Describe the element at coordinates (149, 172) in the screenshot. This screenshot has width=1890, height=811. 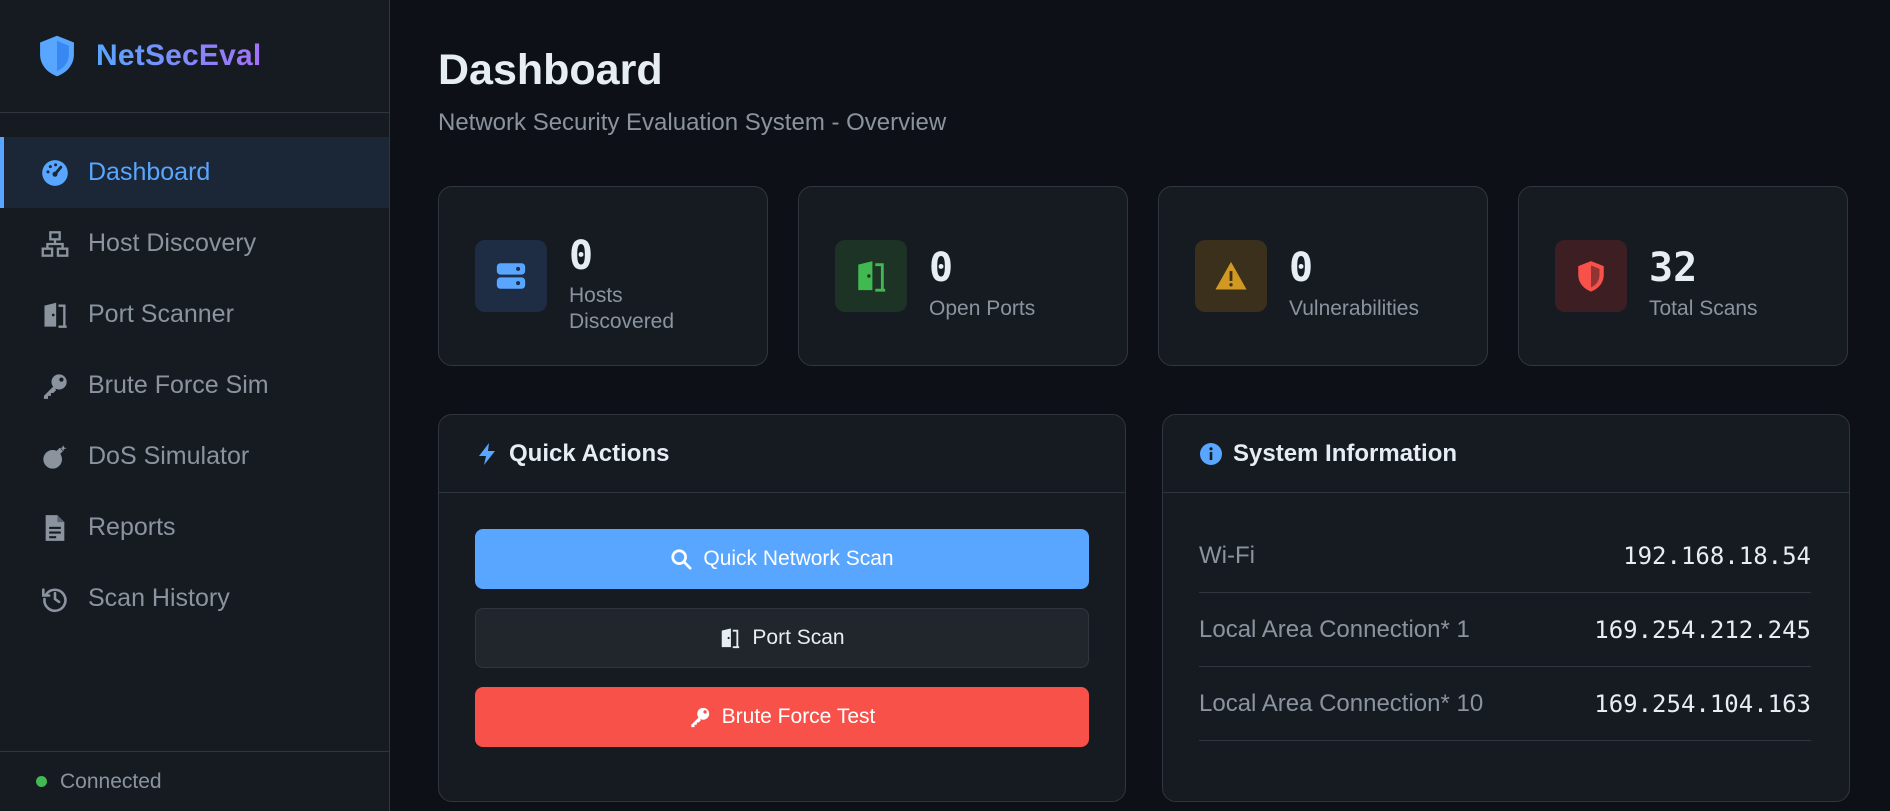
I see `sidebar-item-label: Dashboard` at that location.